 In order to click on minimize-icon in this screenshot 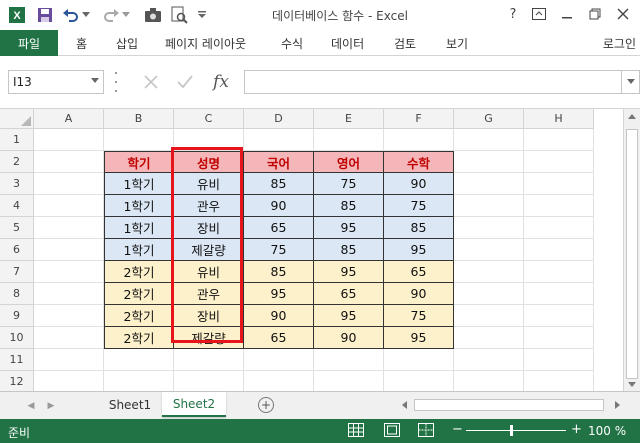, I will do `click(567, 14)`.